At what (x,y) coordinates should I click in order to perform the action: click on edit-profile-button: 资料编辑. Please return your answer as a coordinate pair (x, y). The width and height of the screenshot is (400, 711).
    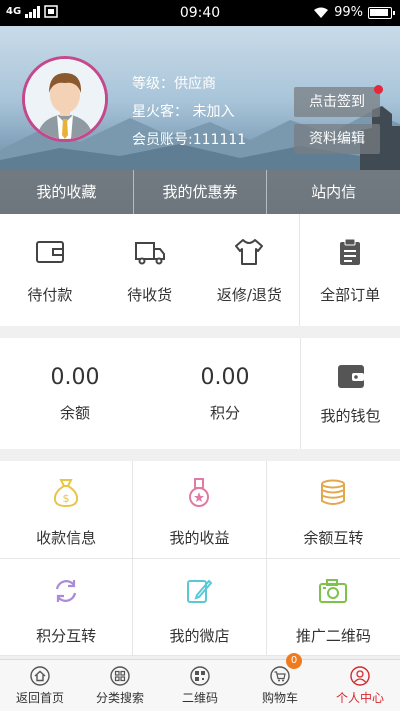
    Looking at the image, I should click on (337, 139).